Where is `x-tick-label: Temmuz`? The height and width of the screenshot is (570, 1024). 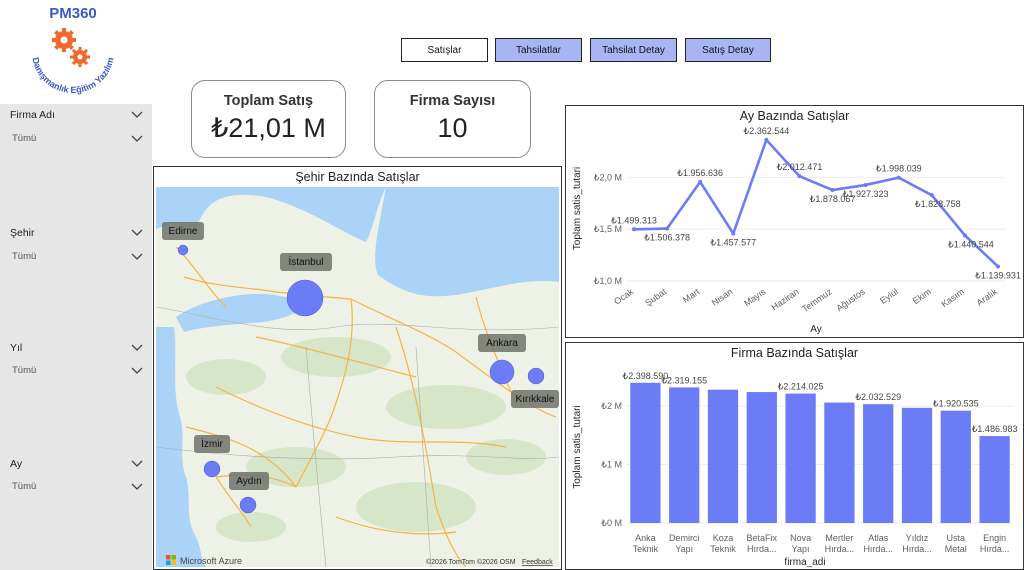
x-tick-label: Temmuz is located at coordinates (817, 300).